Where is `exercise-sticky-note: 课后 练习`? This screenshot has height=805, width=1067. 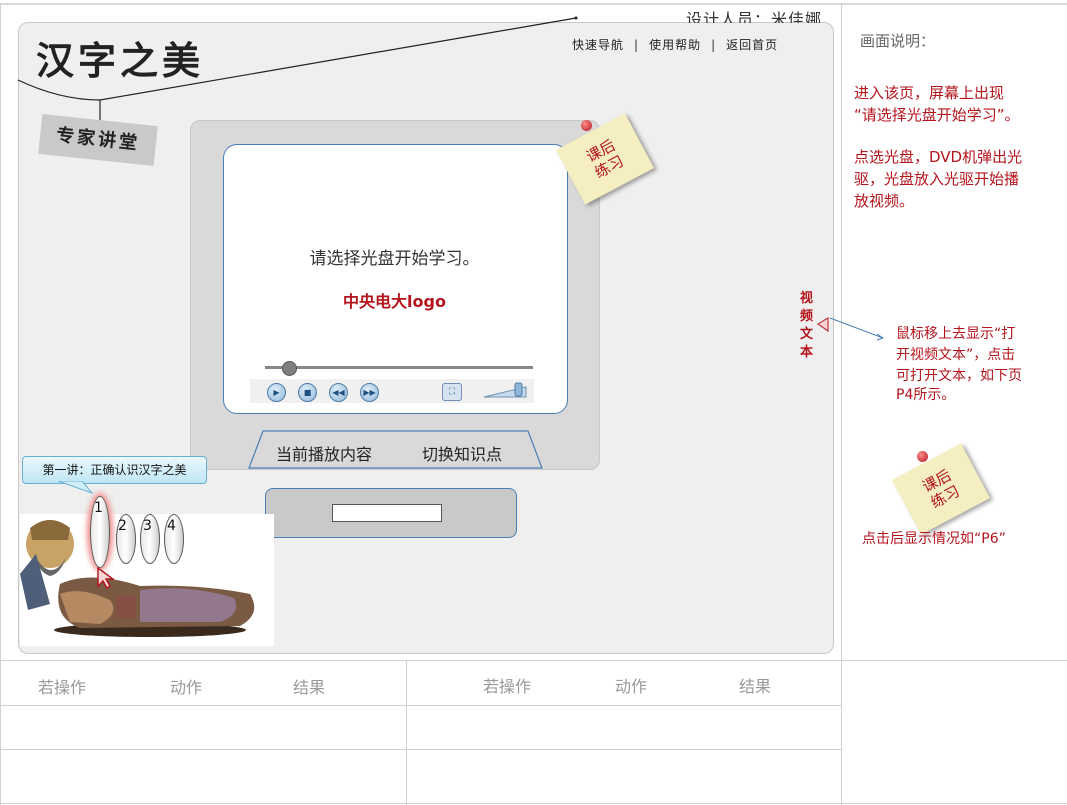 exercise-sticky-note: 课后 练习 is located at coordinates (605, 159).